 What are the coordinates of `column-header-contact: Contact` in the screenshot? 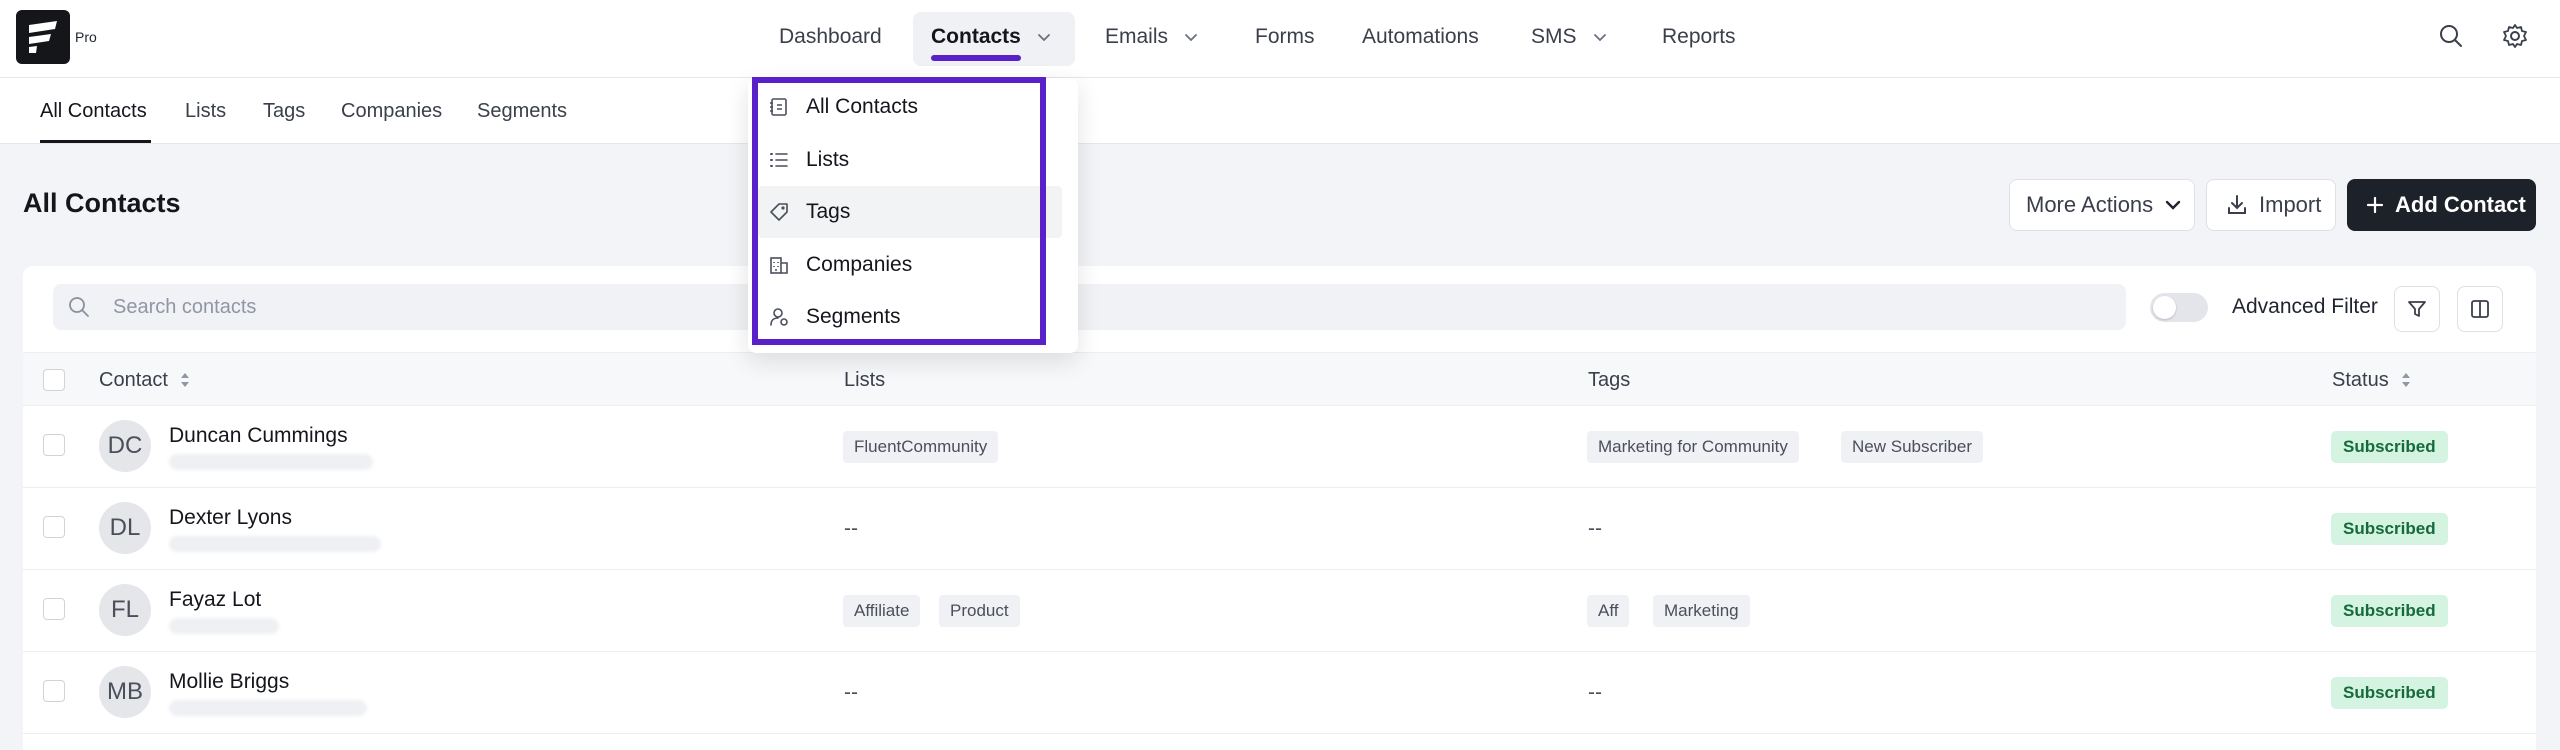 It's located at (145, 380).